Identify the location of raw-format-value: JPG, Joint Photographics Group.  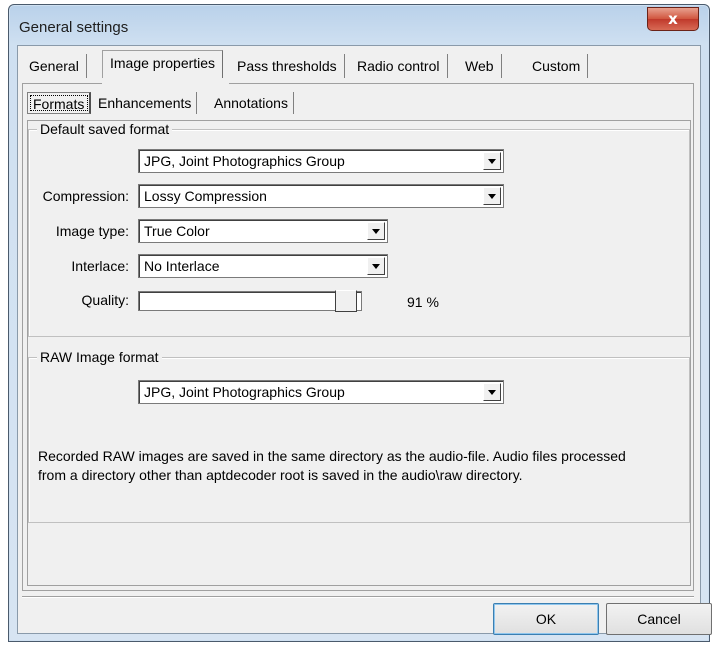
(244, 392).